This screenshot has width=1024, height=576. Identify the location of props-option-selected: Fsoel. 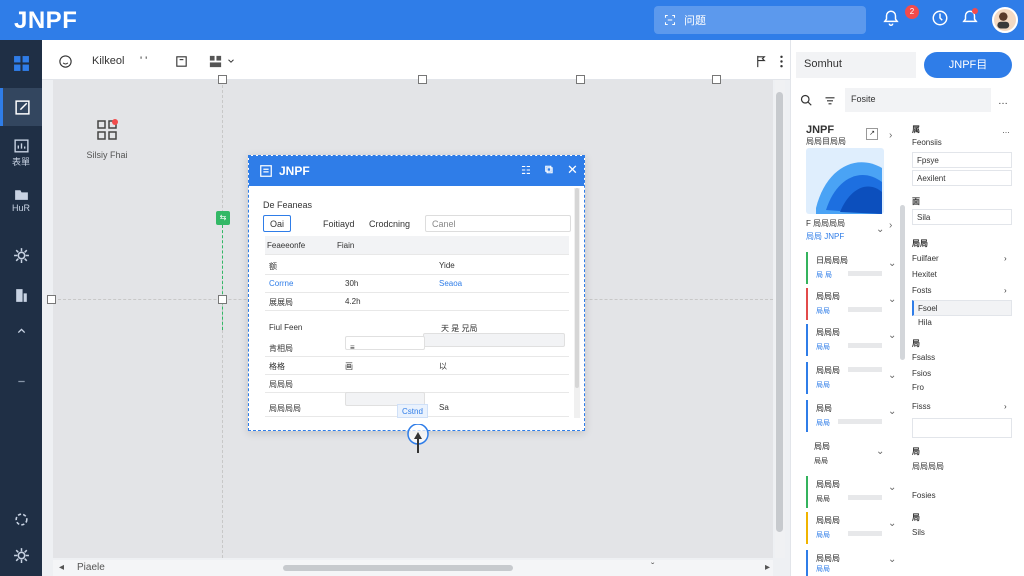
(962, 308).